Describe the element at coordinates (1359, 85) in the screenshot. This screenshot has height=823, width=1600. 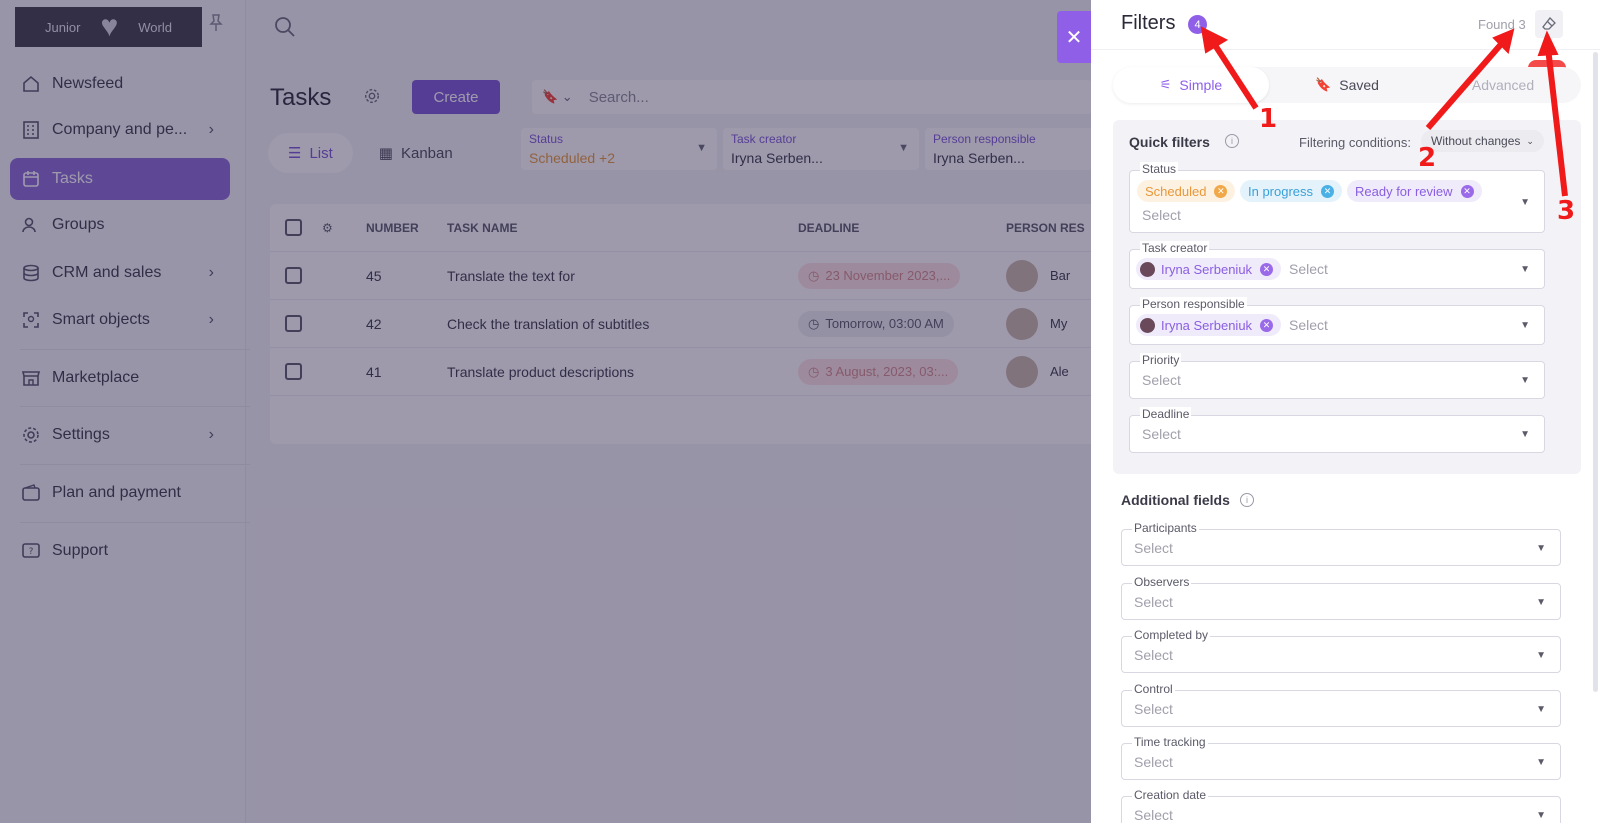
I see `tab-label: Saved` at that location.